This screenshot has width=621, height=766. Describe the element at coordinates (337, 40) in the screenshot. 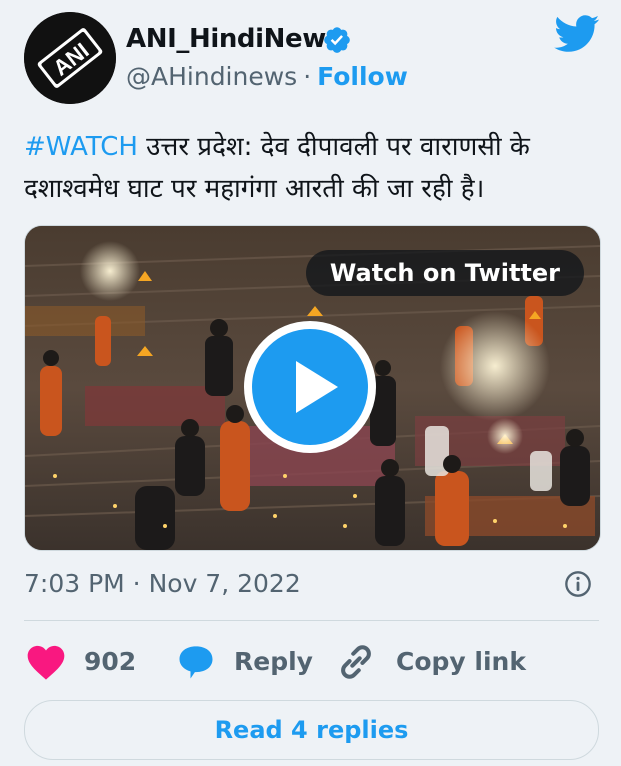

I see `verified-badge-icon` at that location.